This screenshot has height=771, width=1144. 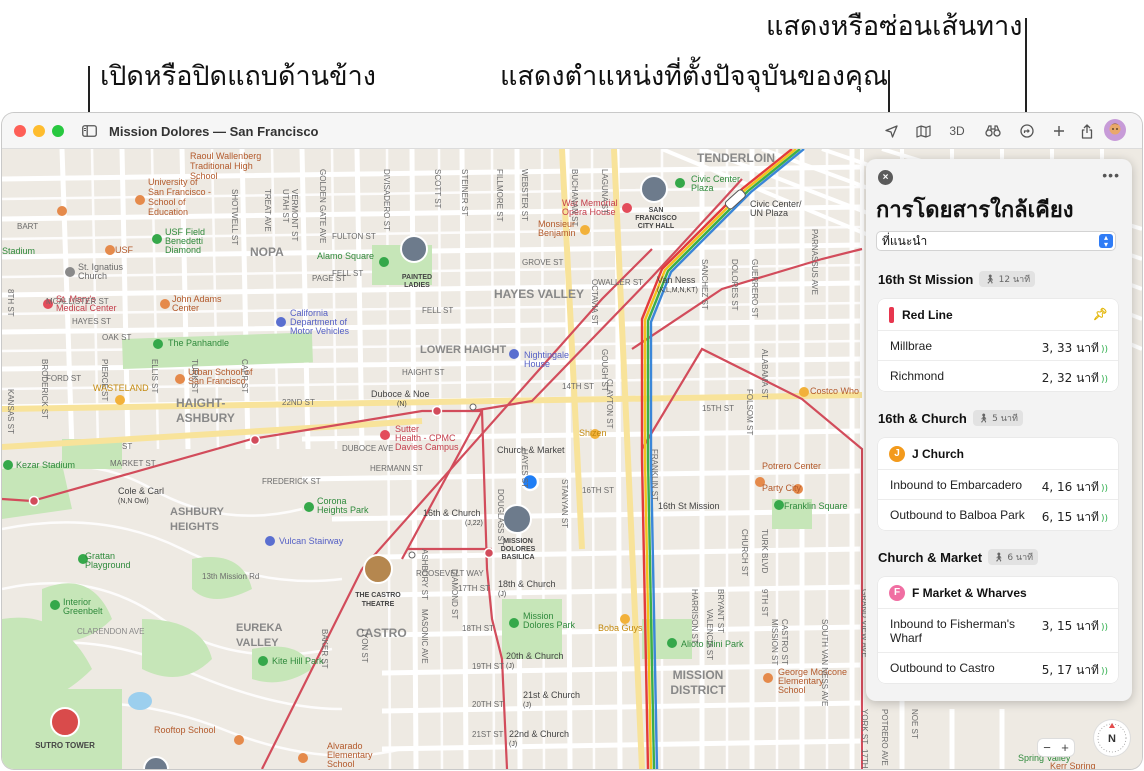 What do you see at coordinates (173, 182) in the screenshot?
I see `map-label: University of` at bounding box center [173, 182].